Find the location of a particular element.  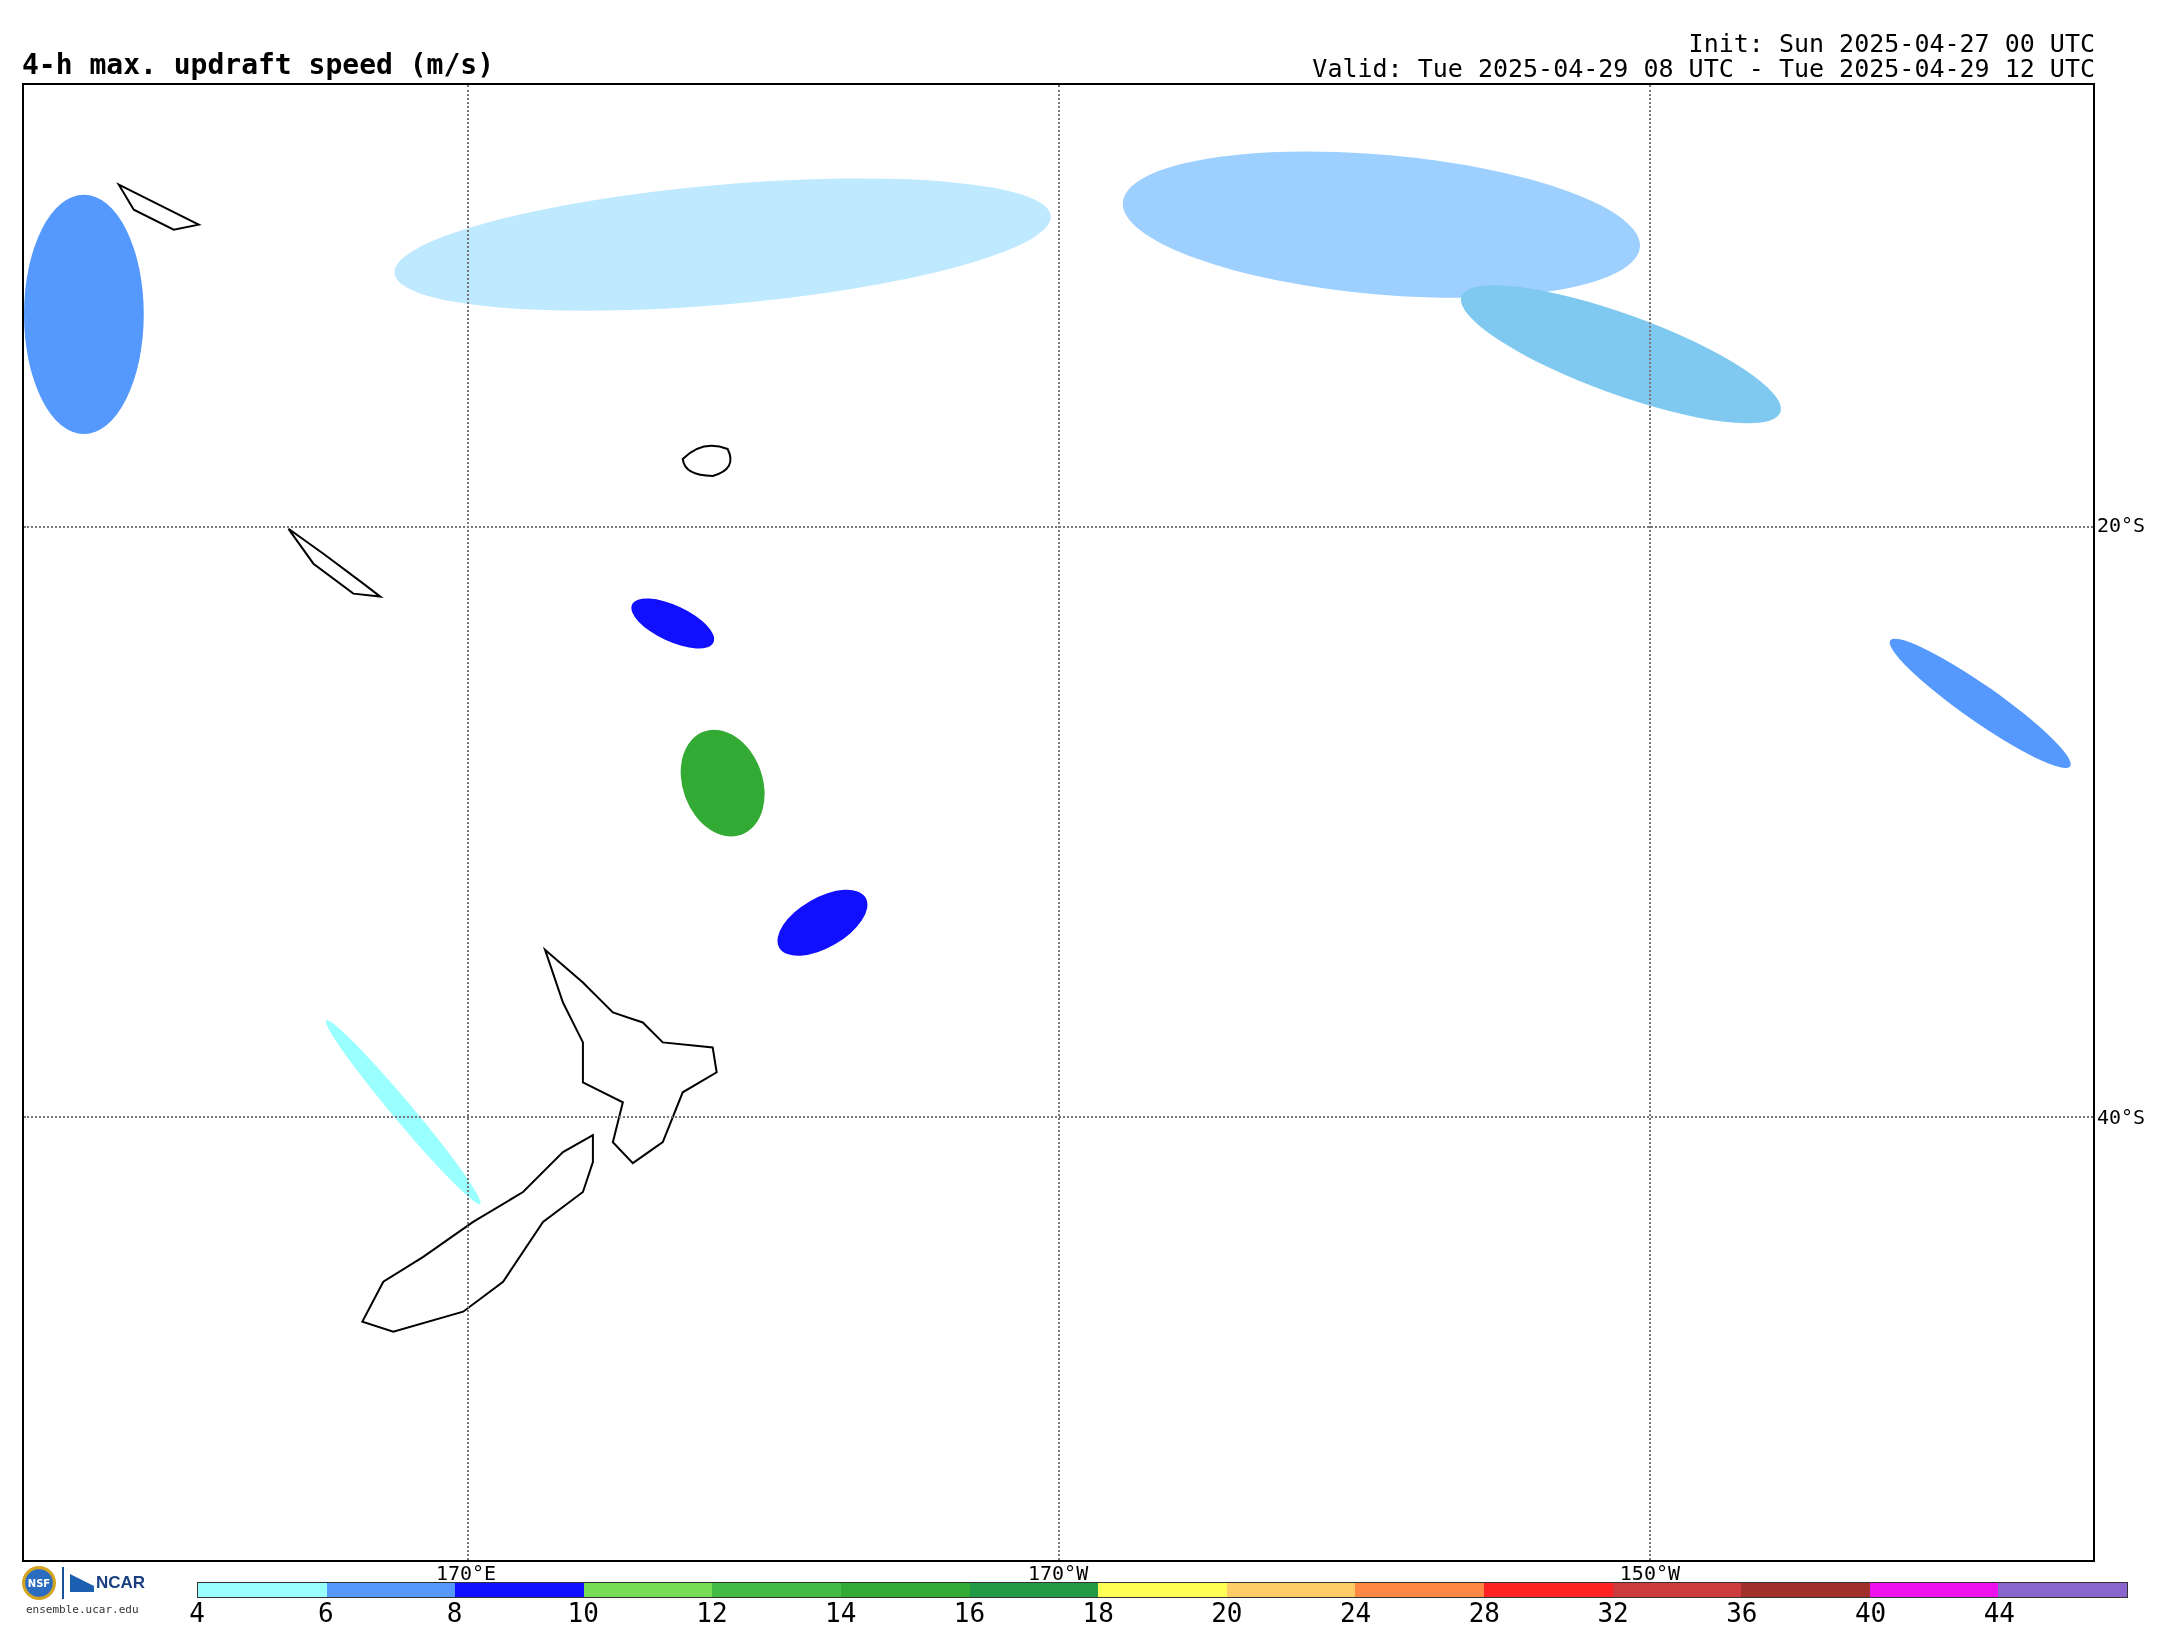

scale-label: 4 is located at coordinates (197, 1613).